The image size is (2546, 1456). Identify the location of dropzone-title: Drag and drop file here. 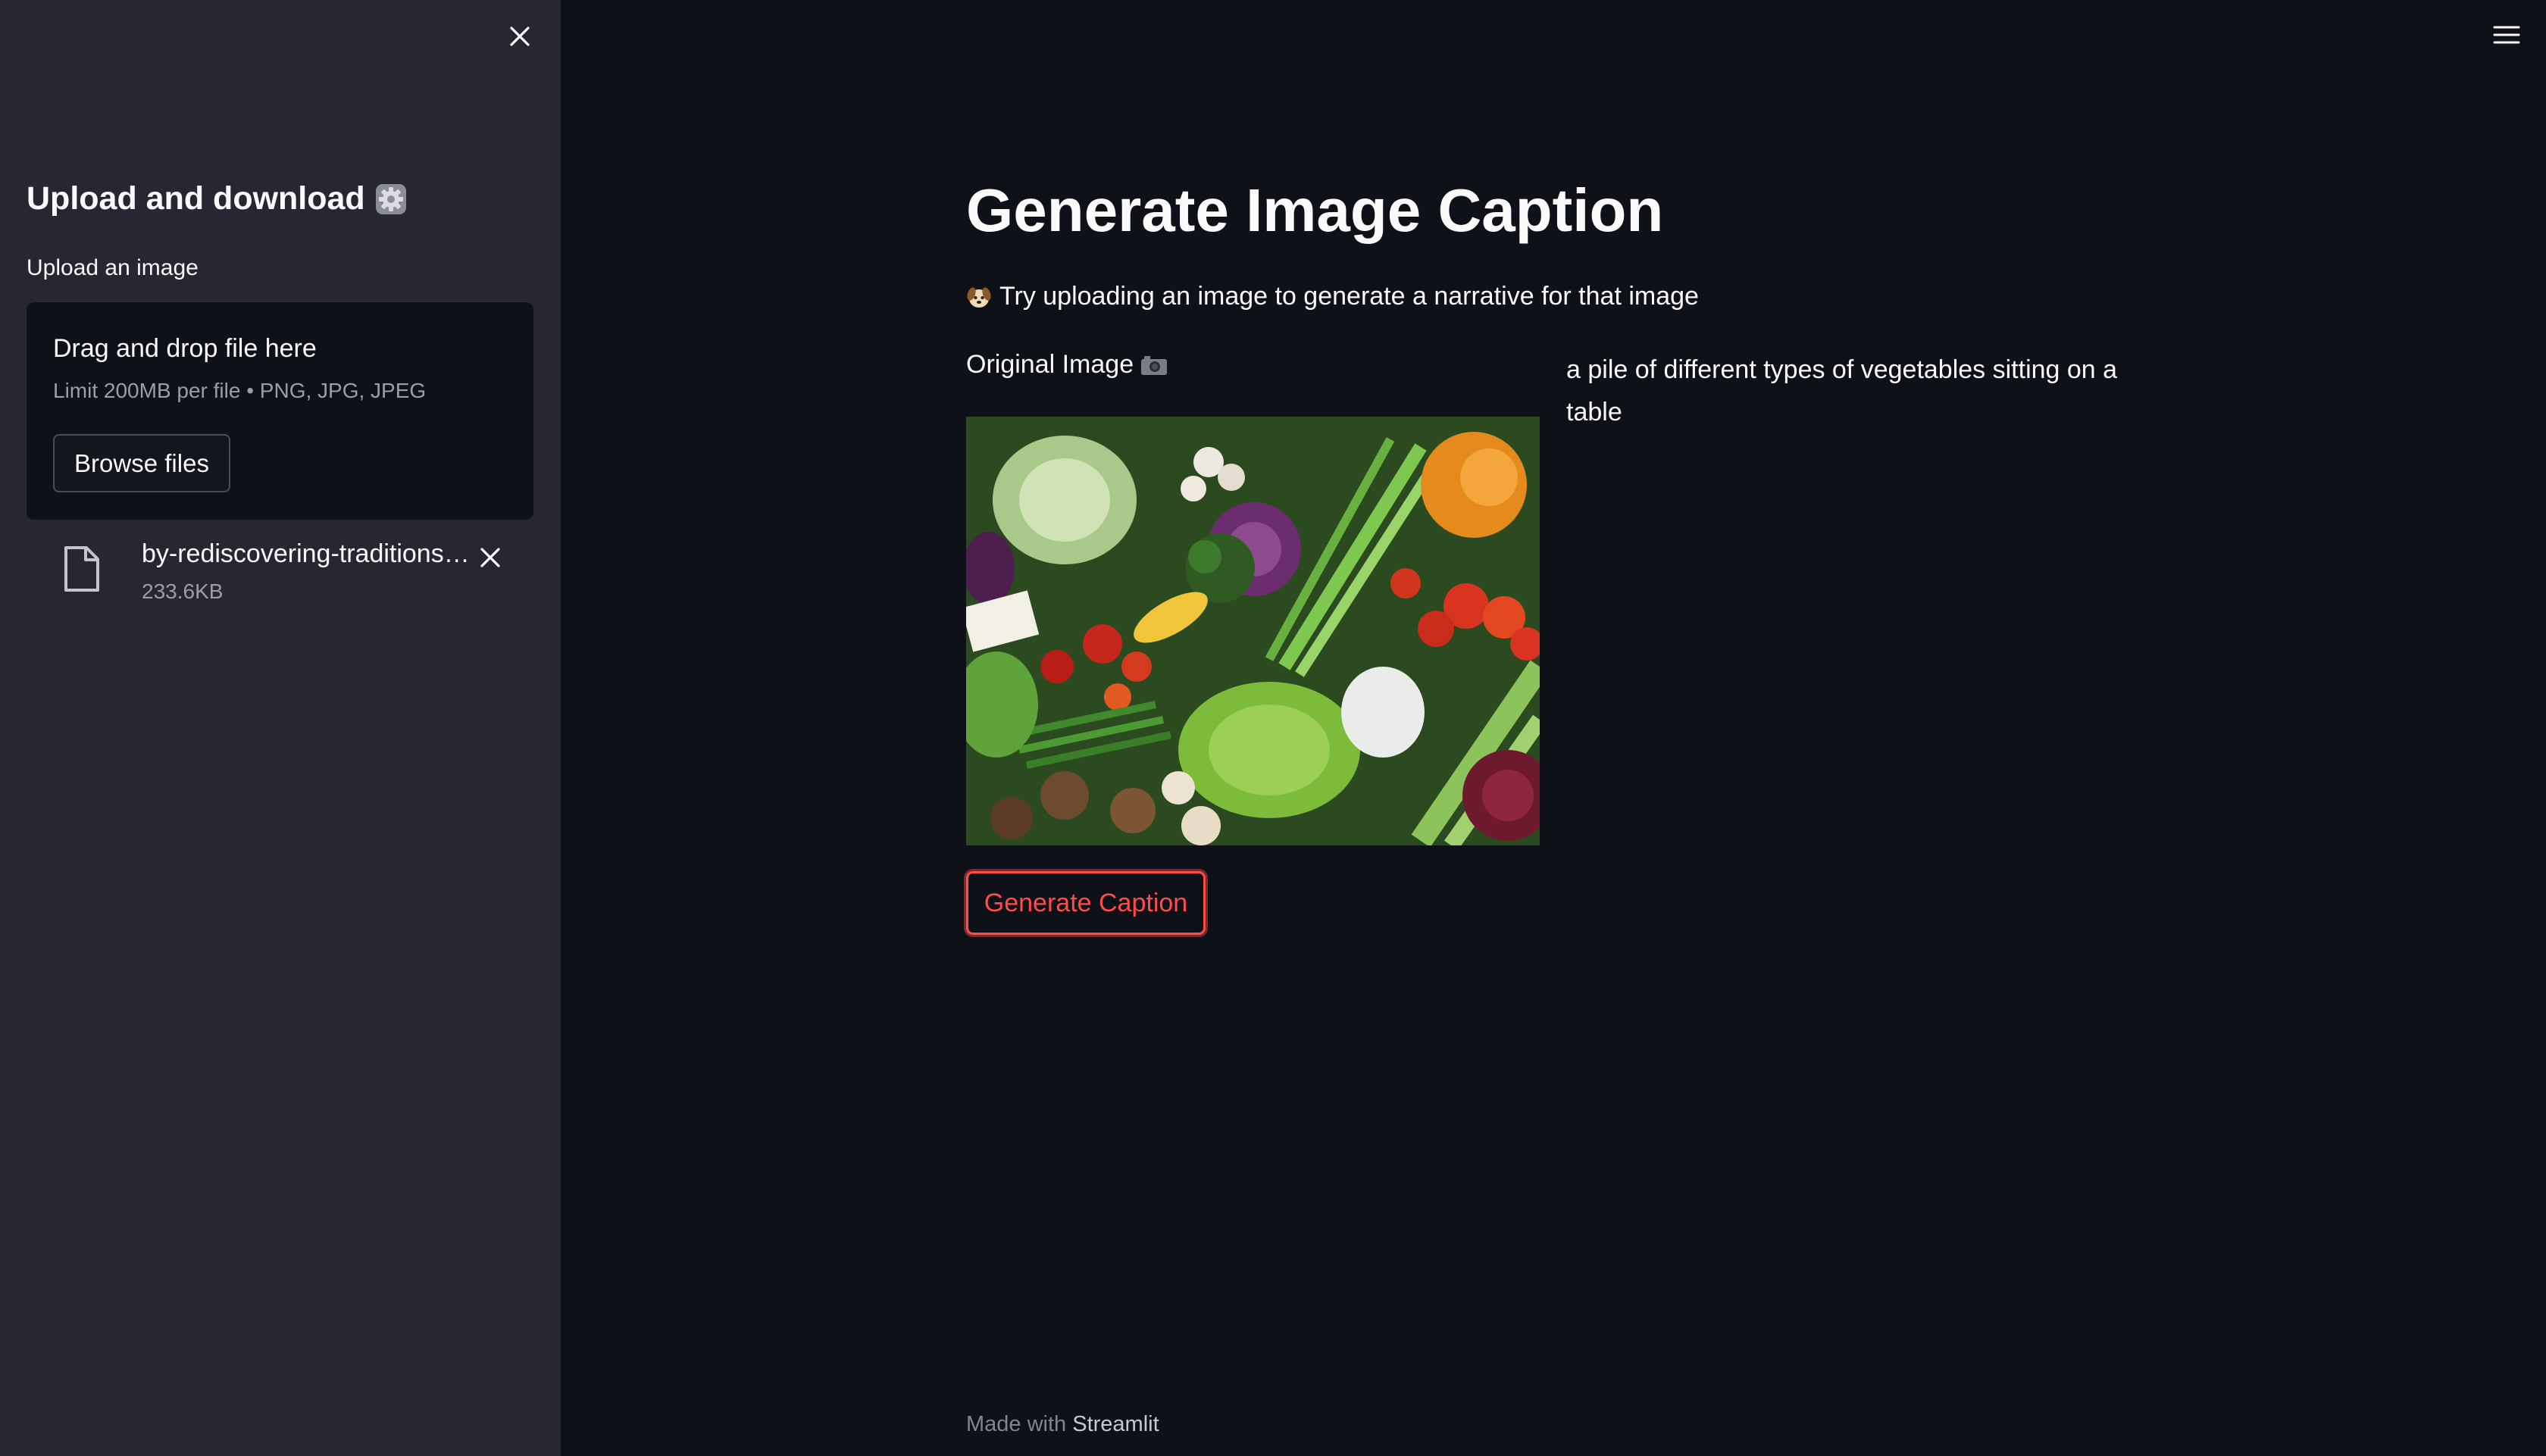
(185, 348).